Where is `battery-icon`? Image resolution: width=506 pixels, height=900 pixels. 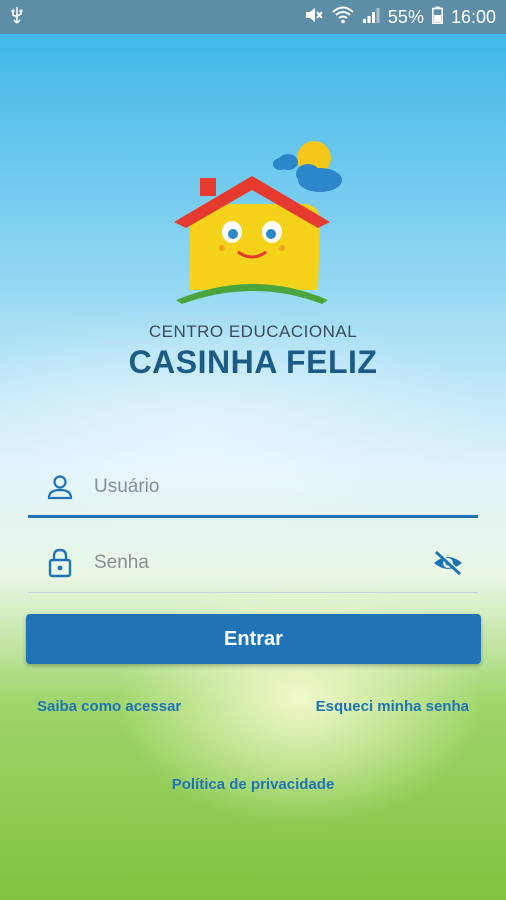
battery-icon is located at coordinates (437, 17).